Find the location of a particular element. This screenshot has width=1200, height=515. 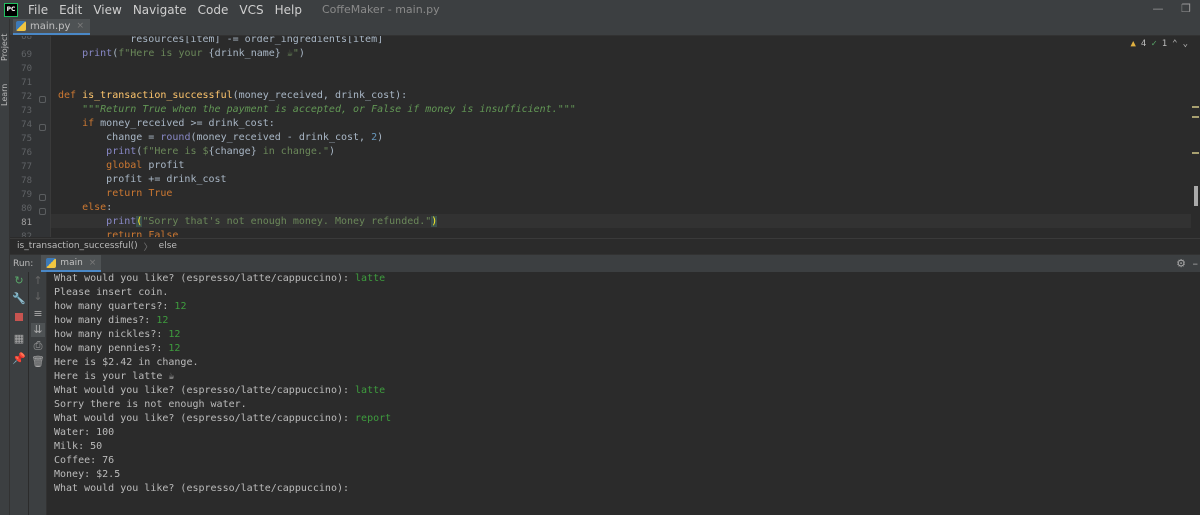

layout-icon: ▦ is located at coordinates (19, 339).